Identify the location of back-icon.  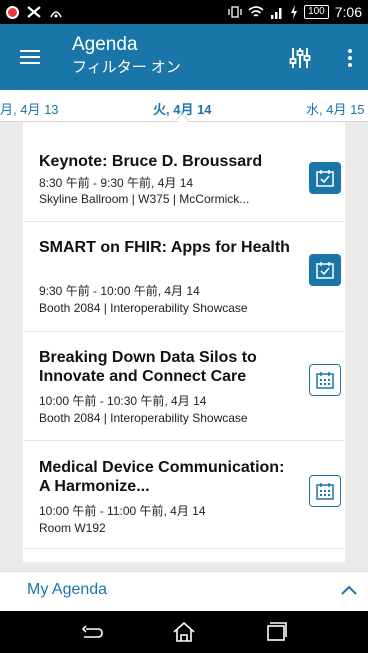
(92, 632).